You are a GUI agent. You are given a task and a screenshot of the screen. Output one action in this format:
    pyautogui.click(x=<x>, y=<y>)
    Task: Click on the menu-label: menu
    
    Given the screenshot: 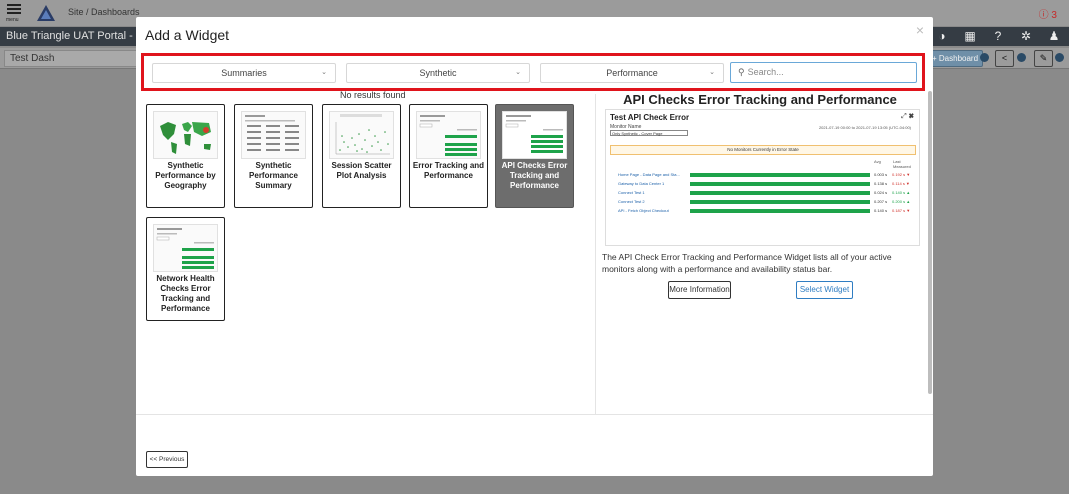 What is the action you would take?
    pyautogui.click(x=12, y=20)
    